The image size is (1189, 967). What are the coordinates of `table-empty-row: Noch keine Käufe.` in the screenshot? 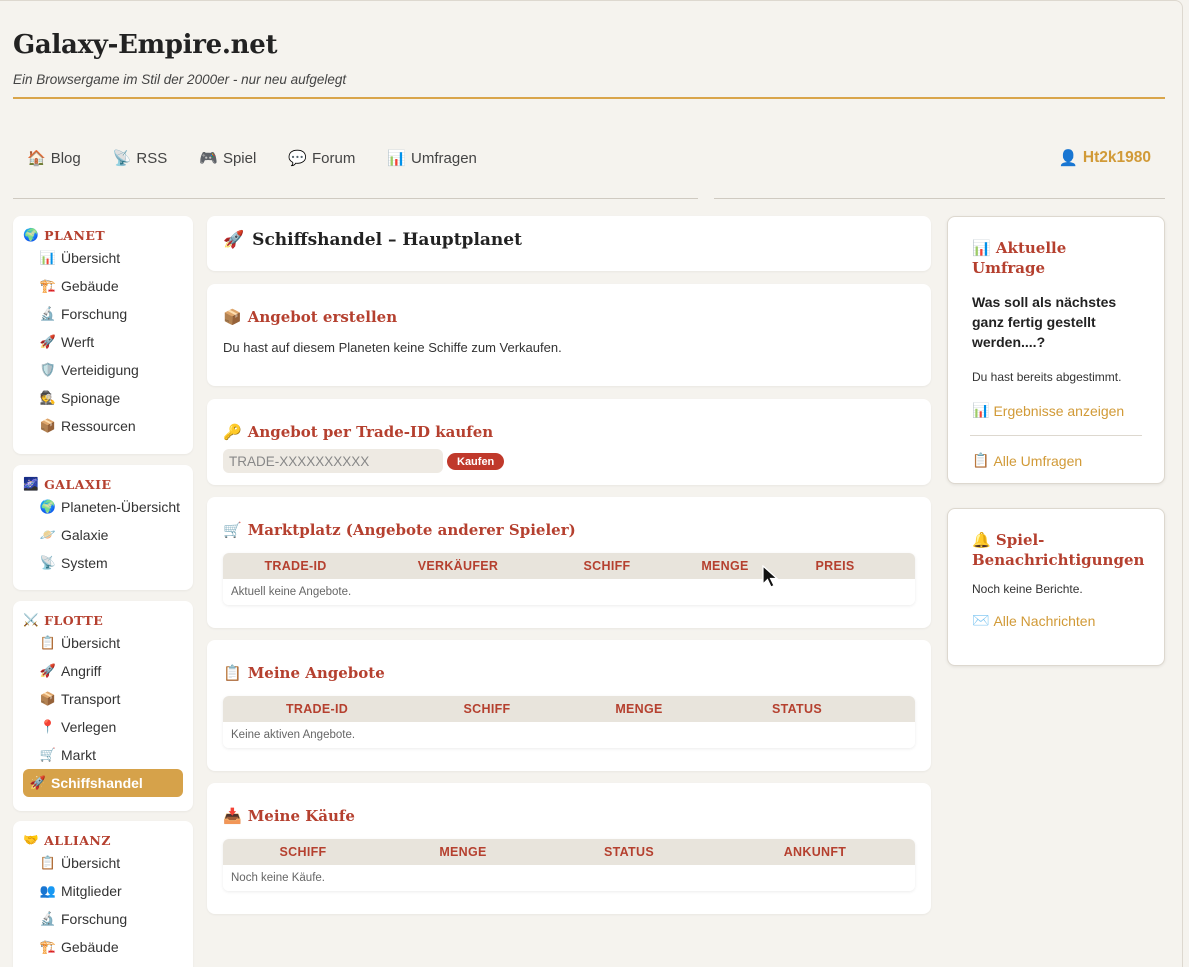 It's located at (569, 878).